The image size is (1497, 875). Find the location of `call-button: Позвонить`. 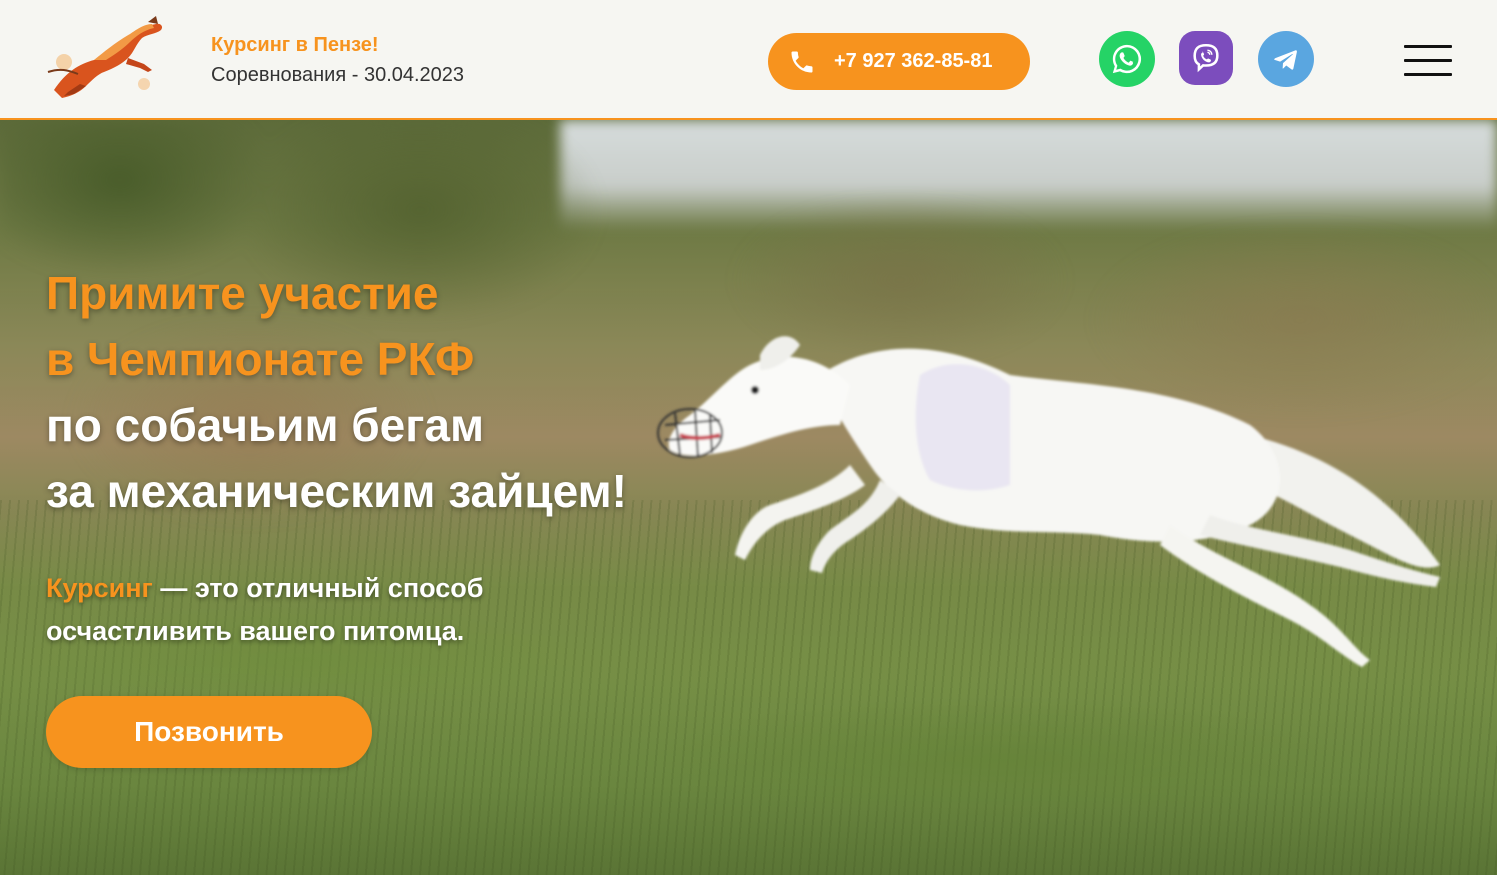

call-button: Позвонить is located at coordinates (209, 732).